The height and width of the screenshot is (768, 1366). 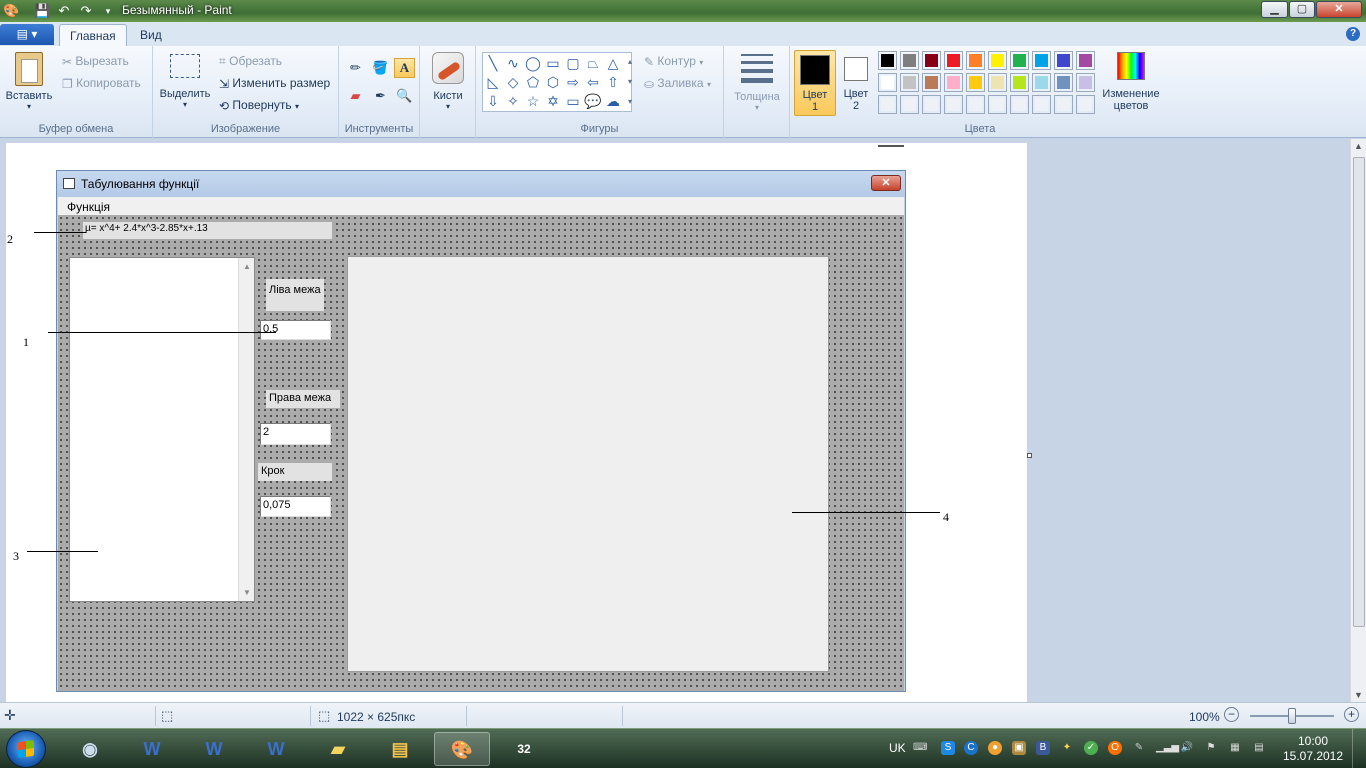 What do you see at coordinates (524, 749) in the screenshot?
I see `delphi-app-icon: 32` at bounding box center [524, 749].